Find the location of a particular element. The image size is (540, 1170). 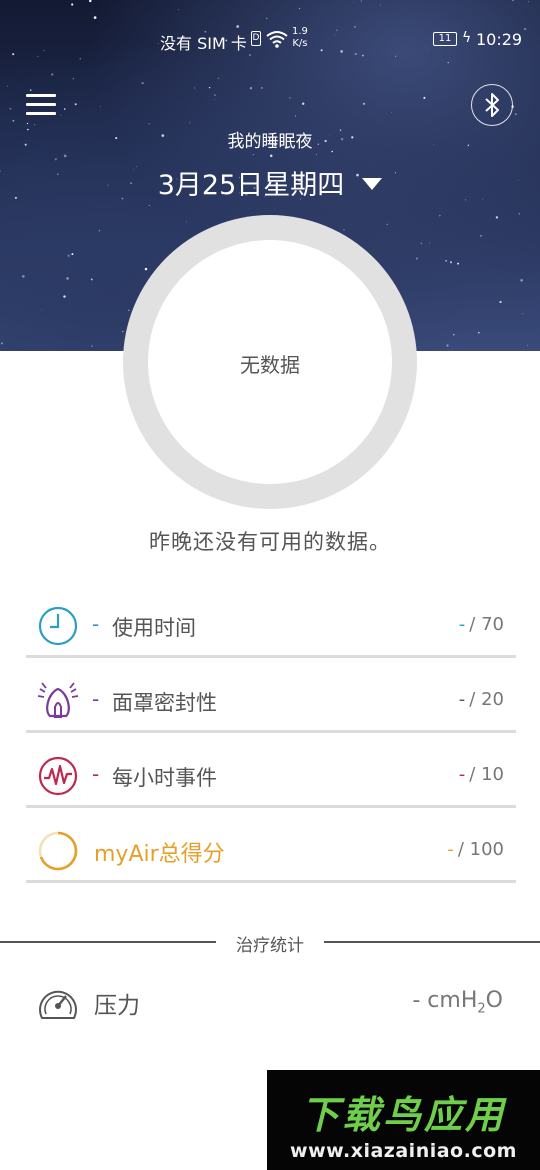

watermark-logo: 下载鸟应用 www.xiazainiao.com is located at coordinates (403, 1120).